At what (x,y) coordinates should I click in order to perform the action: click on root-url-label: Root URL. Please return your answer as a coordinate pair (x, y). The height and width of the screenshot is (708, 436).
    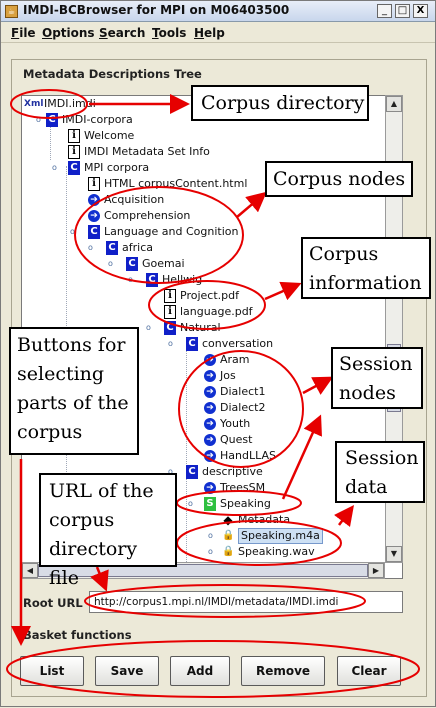
    Looking at the image, I should click on (53, 603).